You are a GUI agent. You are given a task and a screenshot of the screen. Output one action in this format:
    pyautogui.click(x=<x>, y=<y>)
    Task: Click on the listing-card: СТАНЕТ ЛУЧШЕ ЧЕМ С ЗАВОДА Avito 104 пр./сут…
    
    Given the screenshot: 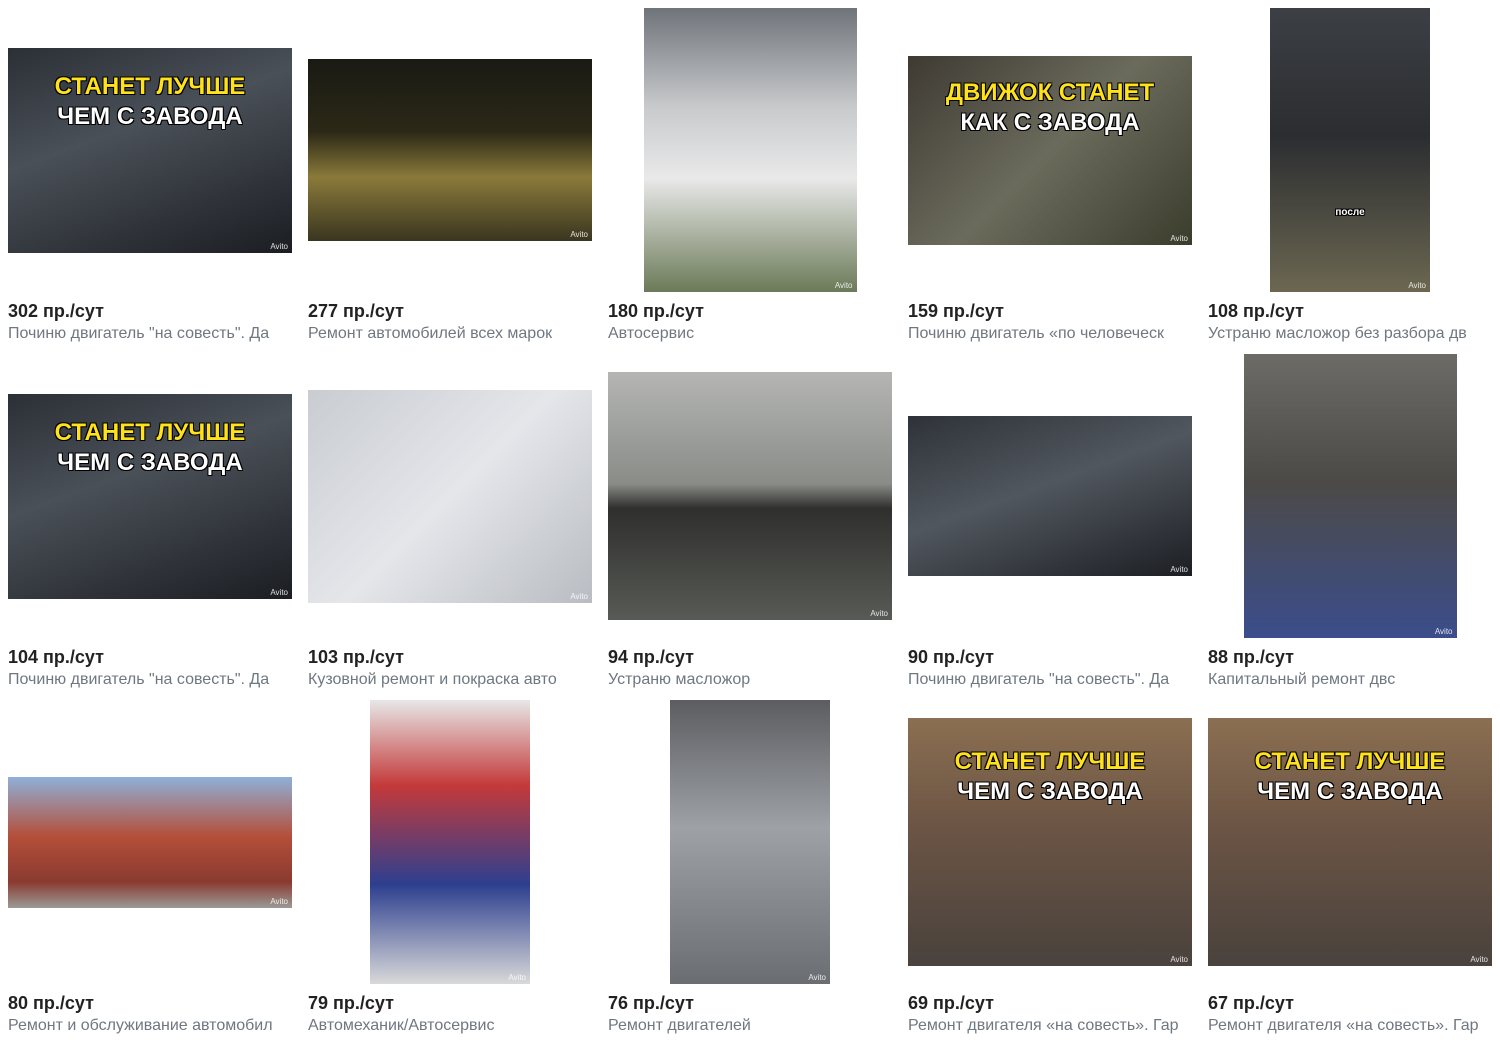 What is the action you would take?
    pyautogui.click(x=150, y=524)
    